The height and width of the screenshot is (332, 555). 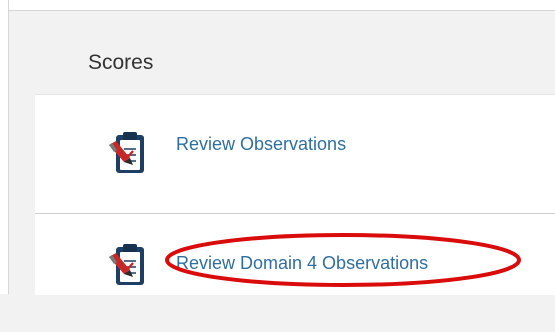 I want to click on review-observations-link: Review Observations, so click(x=261, y=144).